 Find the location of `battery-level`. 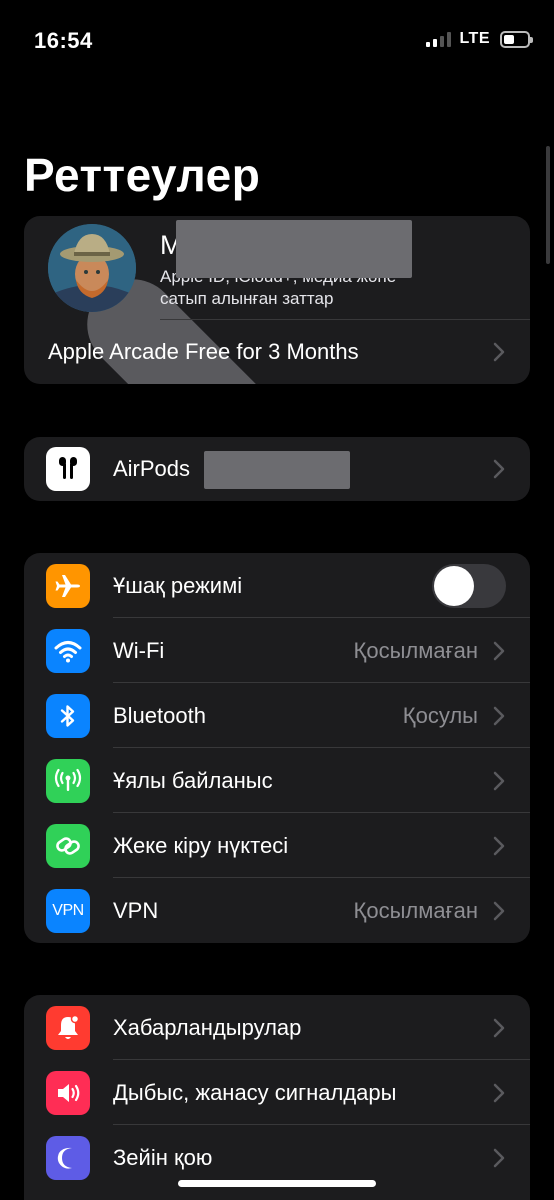

battery-level is located at coordinates (509, 39).